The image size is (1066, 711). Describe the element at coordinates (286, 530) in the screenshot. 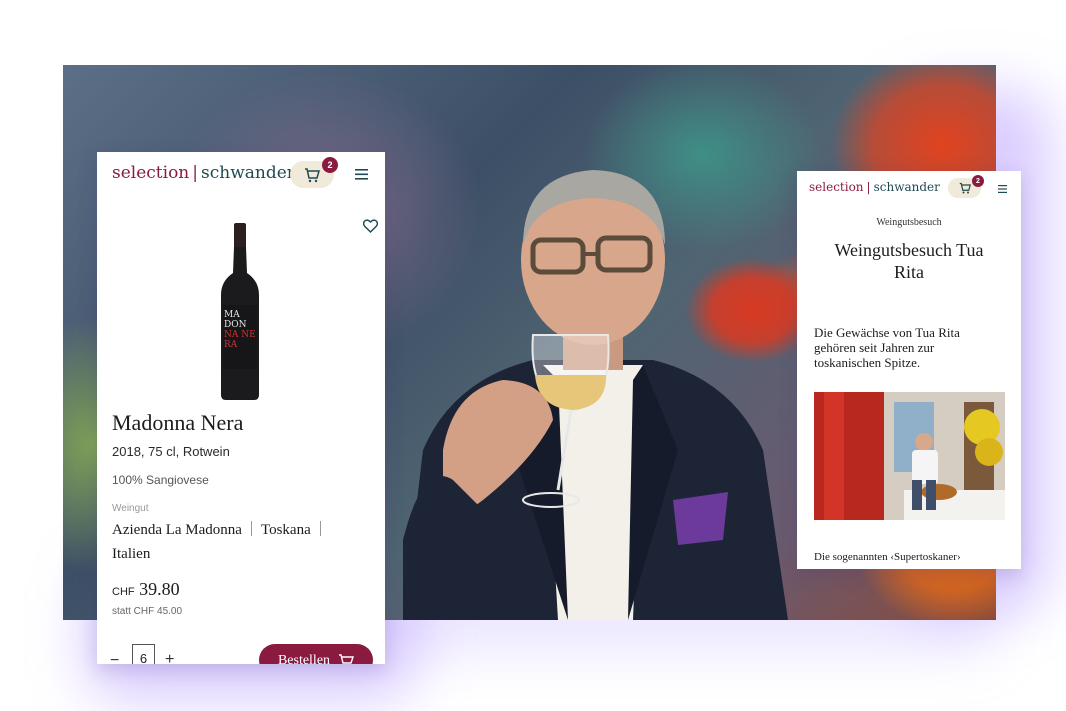

I see `winery-region: Toskana` at that location.